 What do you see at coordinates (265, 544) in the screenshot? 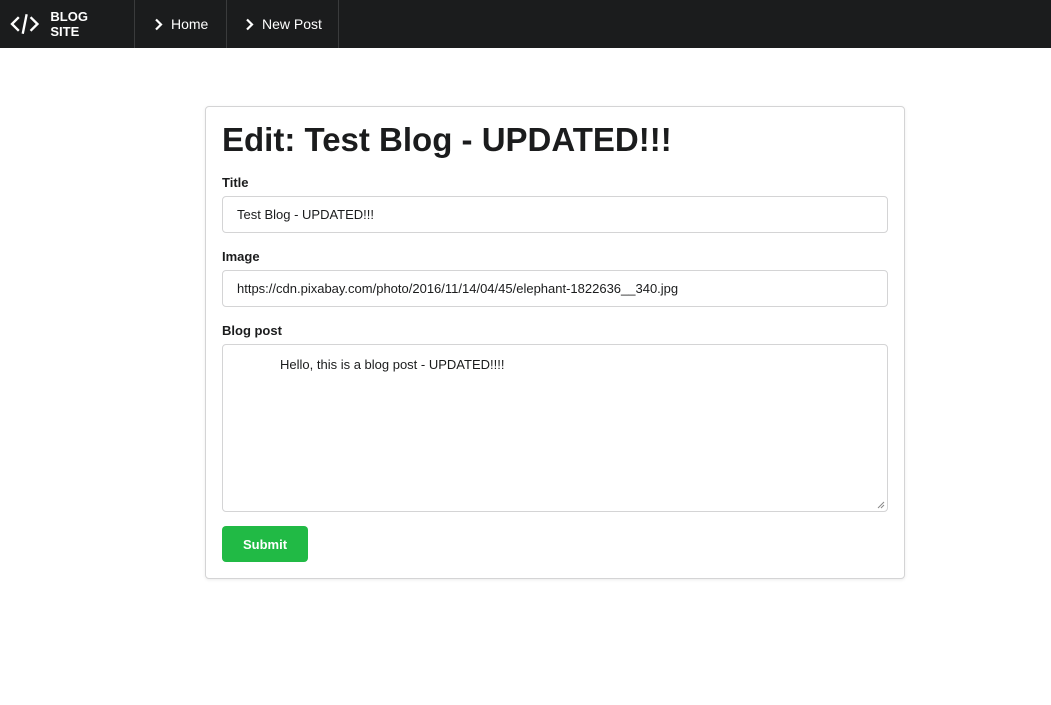
I see `submit-button: Submit` at bounding box center [265, 544].